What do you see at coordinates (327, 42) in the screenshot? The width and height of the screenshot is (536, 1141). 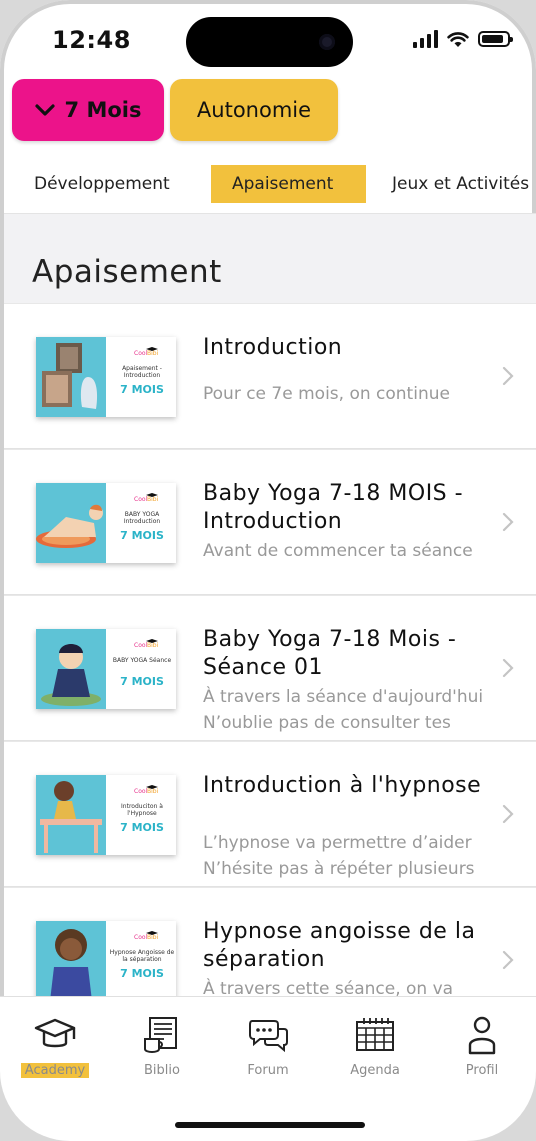 I see `camera-icon` at bounding box center [327, 42].